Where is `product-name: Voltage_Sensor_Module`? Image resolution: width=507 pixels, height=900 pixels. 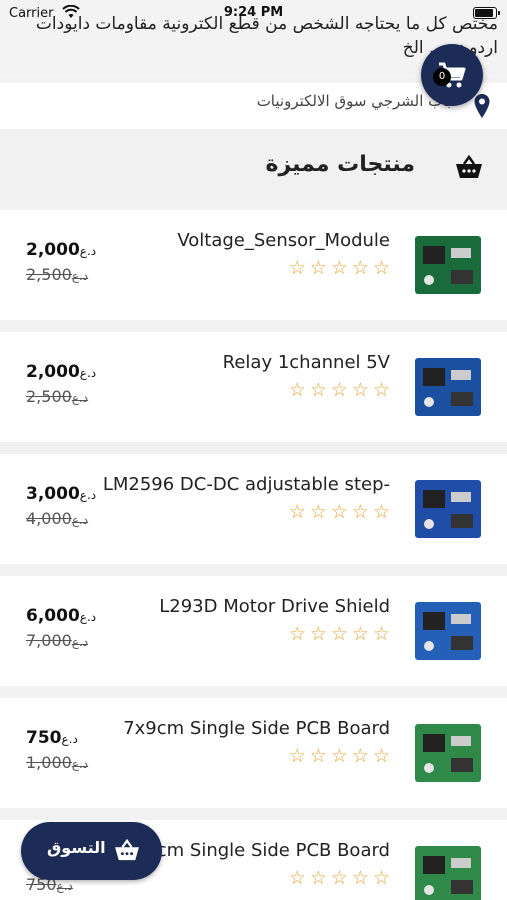 product-name: Voltage_Sensor_Module is located at coordinates (283, 240).